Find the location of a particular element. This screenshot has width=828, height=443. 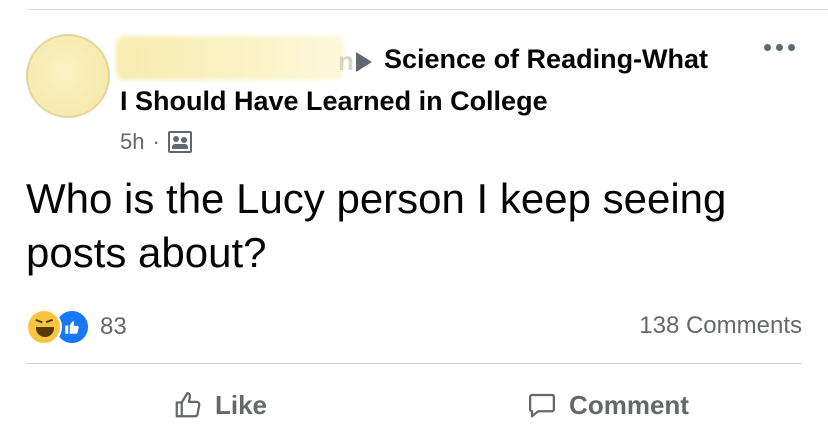

more-options-button is located at coordinates (779, 47).